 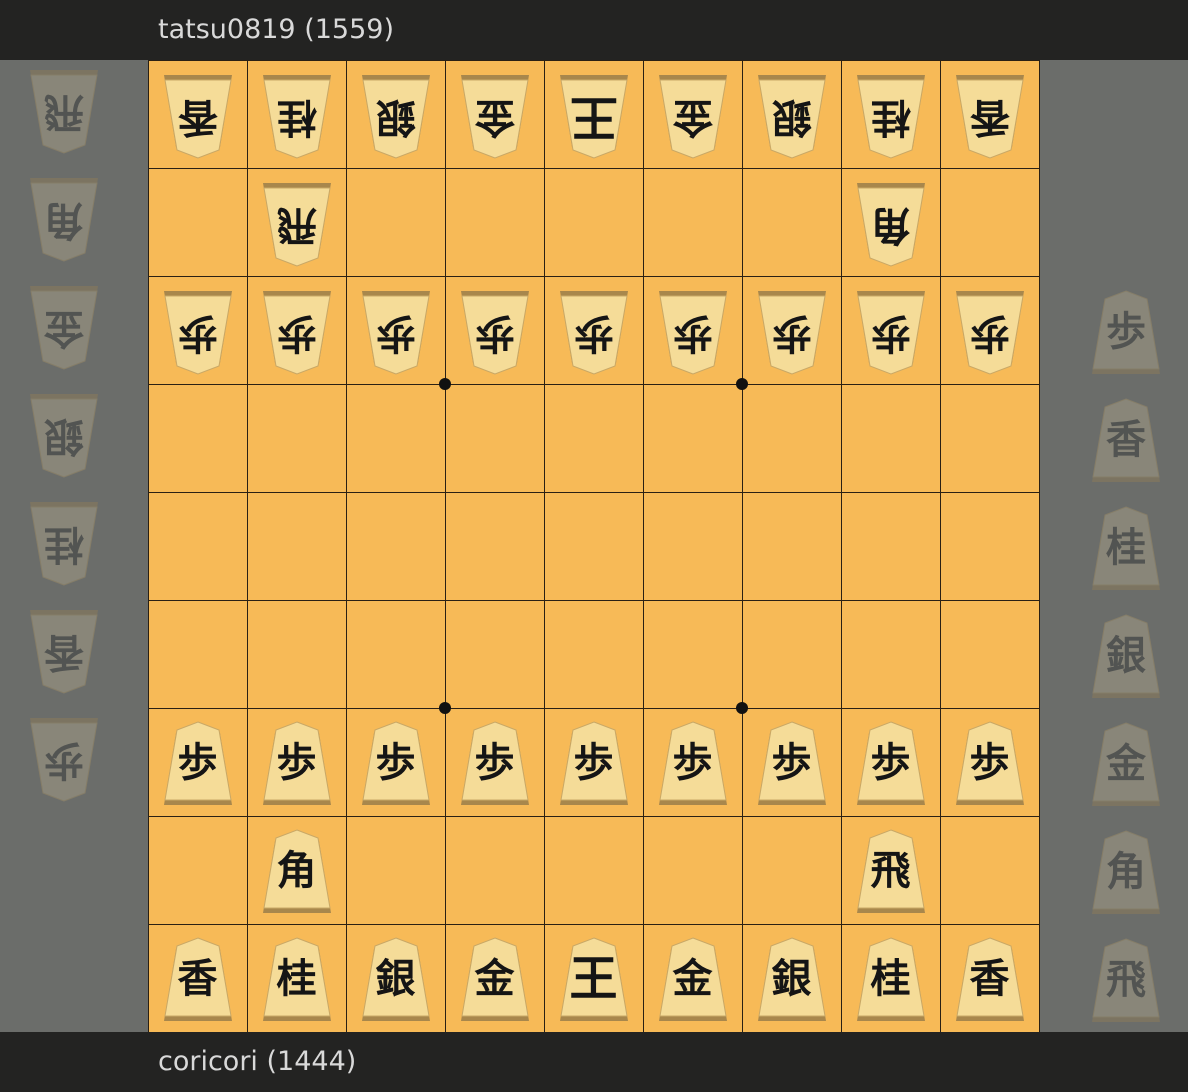 I want to click on sente-hand-knight: 桂, so click(x=1126, y=549).